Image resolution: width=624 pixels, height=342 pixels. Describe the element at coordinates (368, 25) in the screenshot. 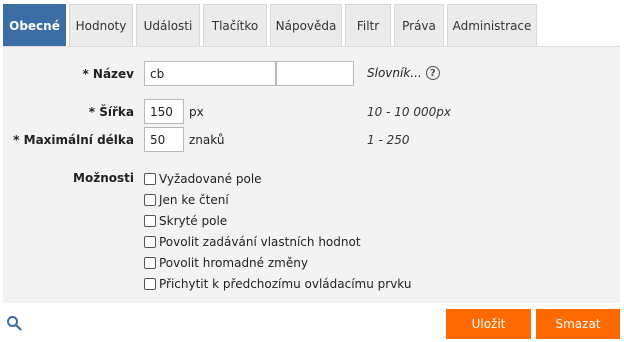

I see `tab-filtr: Filtr` at that location.